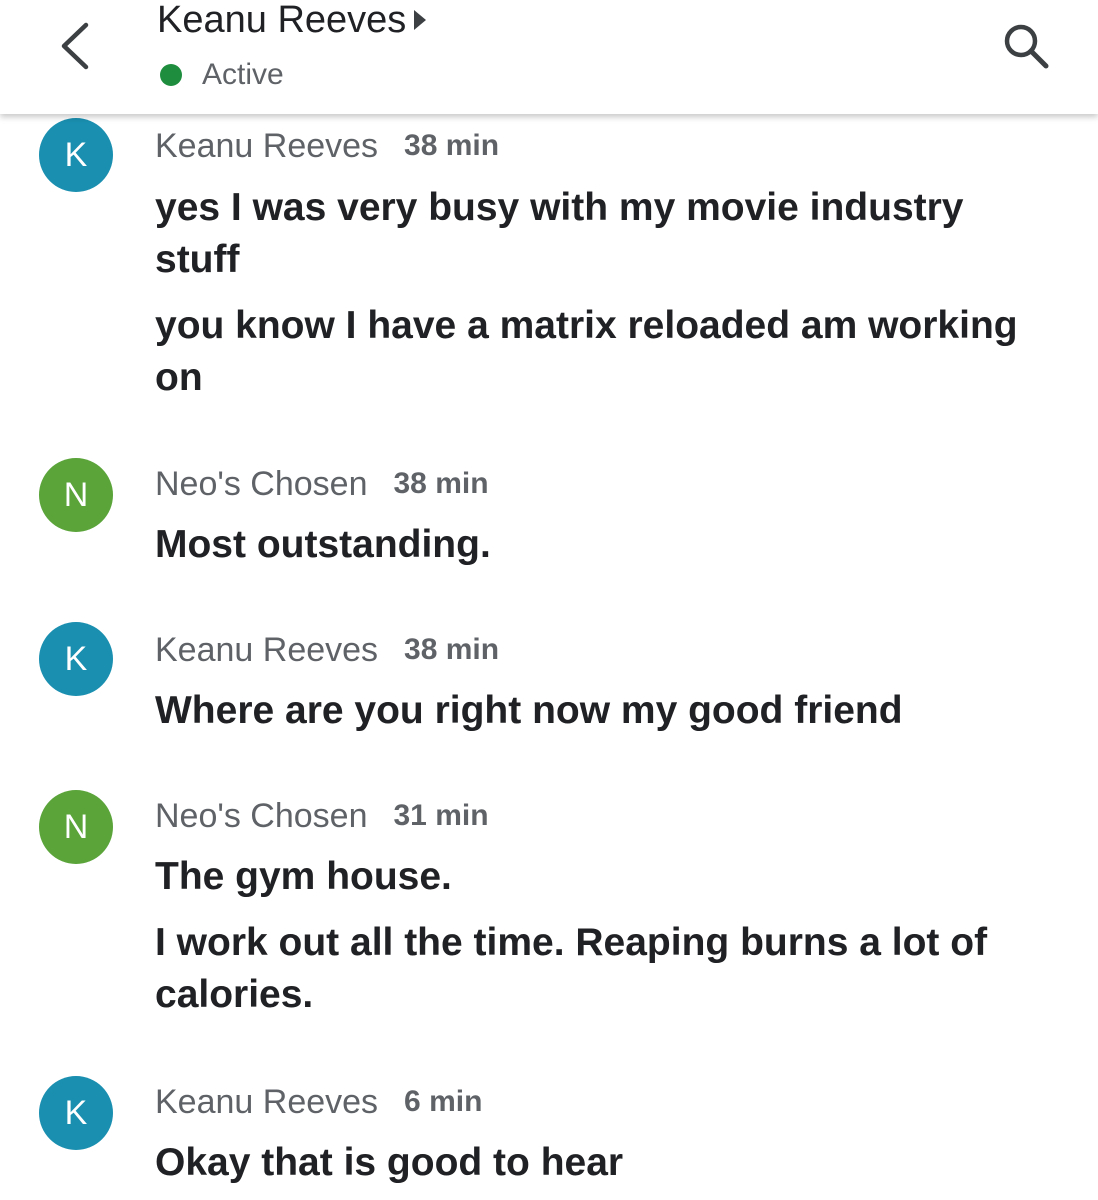 Image resolution: width=1098 pixels, height=1200 pixels. What do you see at coordinates (443, 1101) in the screenshot?
I see `message-time: 6 min` at bounding box center [443, 1101].